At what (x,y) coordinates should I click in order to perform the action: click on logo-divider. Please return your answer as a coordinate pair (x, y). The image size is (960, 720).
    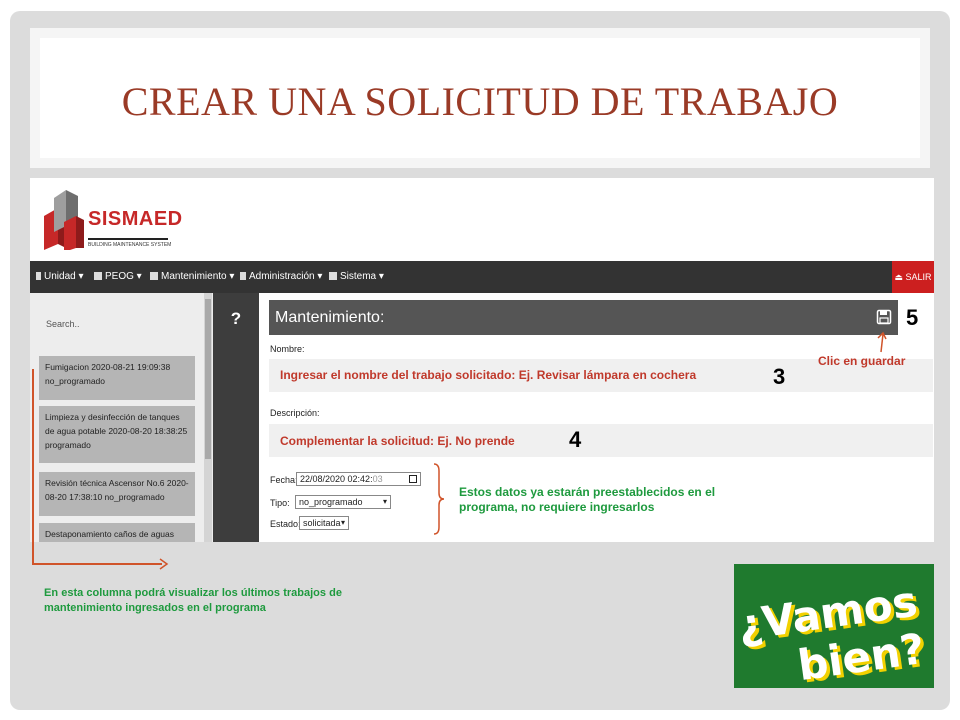
    Looking at the image, I should click on (128, 239).